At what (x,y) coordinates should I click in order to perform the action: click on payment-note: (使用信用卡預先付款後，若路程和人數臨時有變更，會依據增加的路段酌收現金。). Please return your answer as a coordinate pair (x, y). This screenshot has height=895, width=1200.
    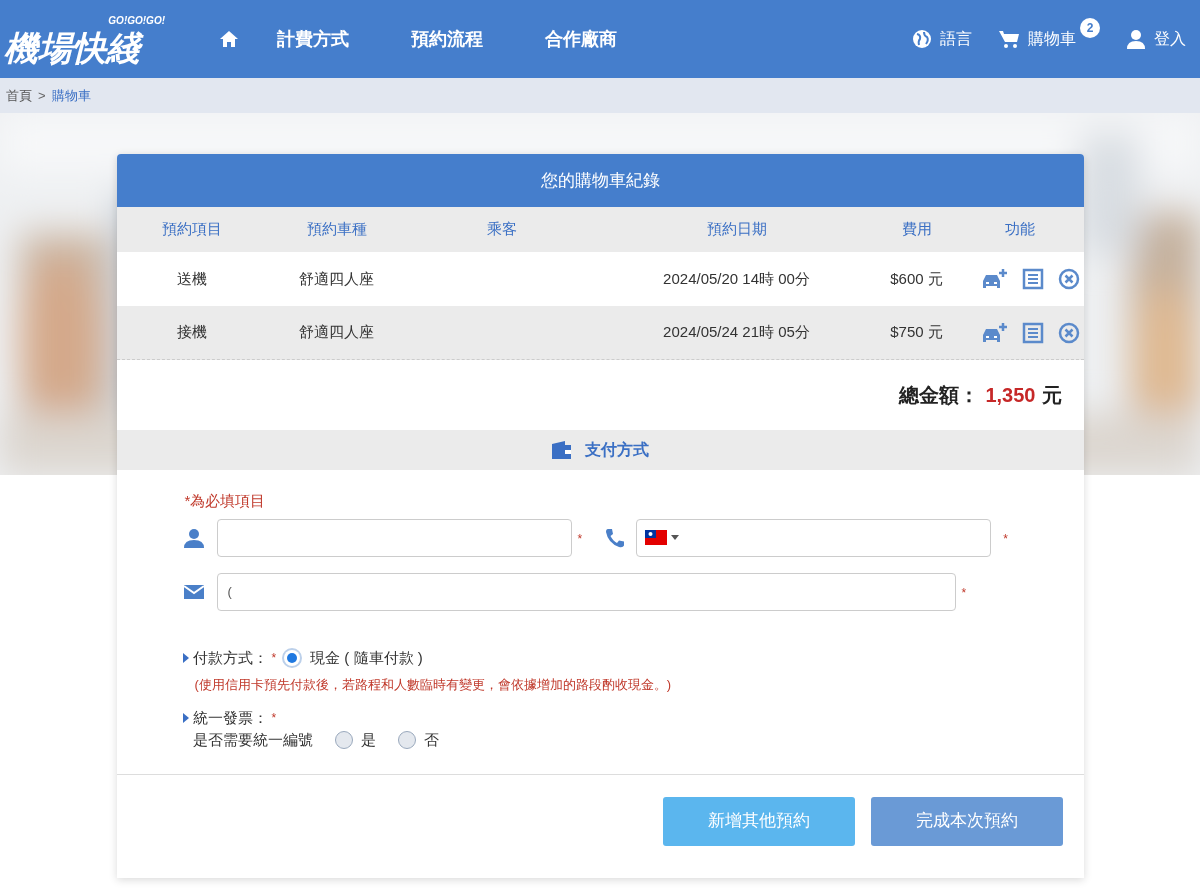
    Looking at the image, I should click on (433, 685).